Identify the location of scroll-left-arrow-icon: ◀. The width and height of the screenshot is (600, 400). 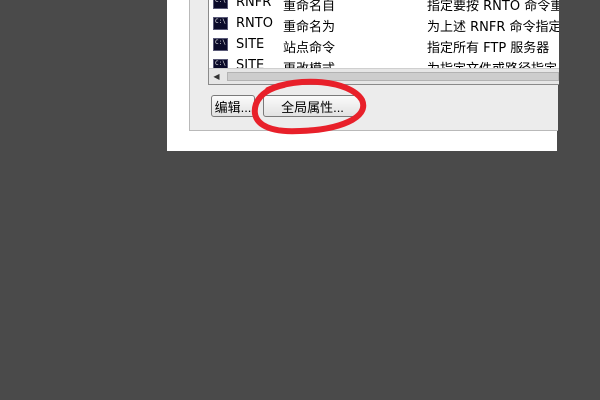
(216, 76).